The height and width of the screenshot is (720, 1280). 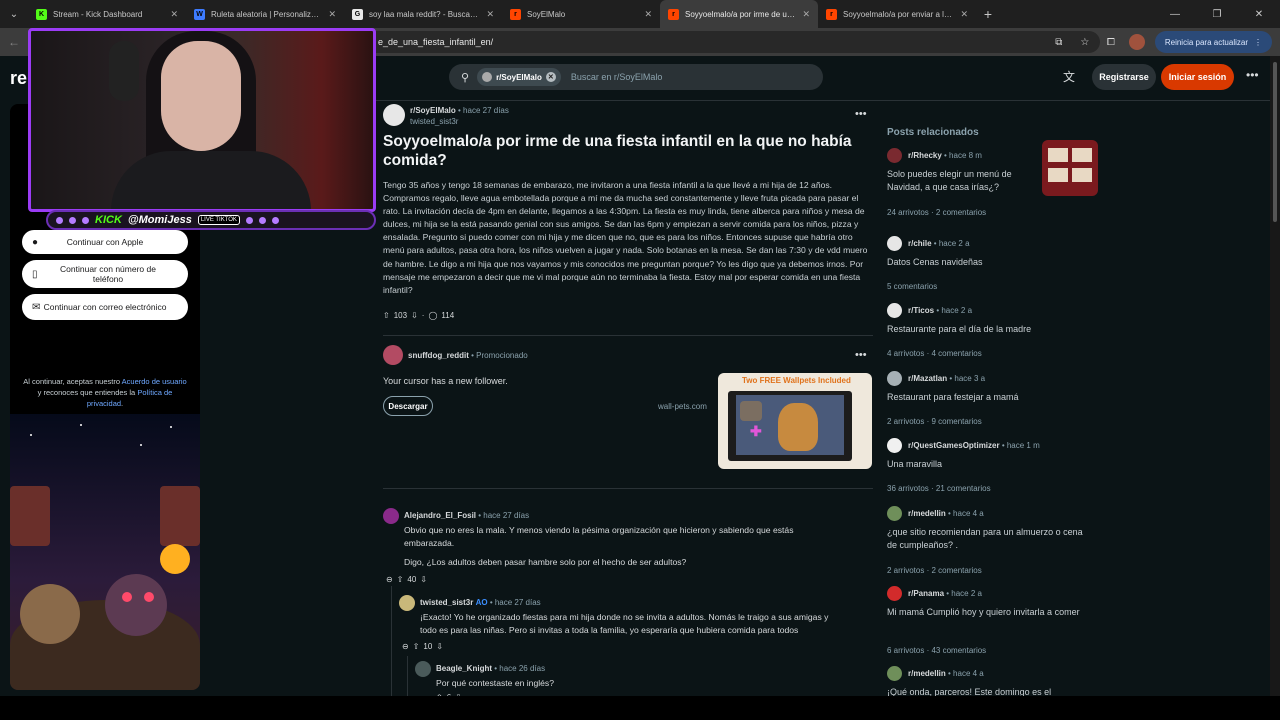 I want to click on post-more-icon: •••, so click(x=861, y=114).